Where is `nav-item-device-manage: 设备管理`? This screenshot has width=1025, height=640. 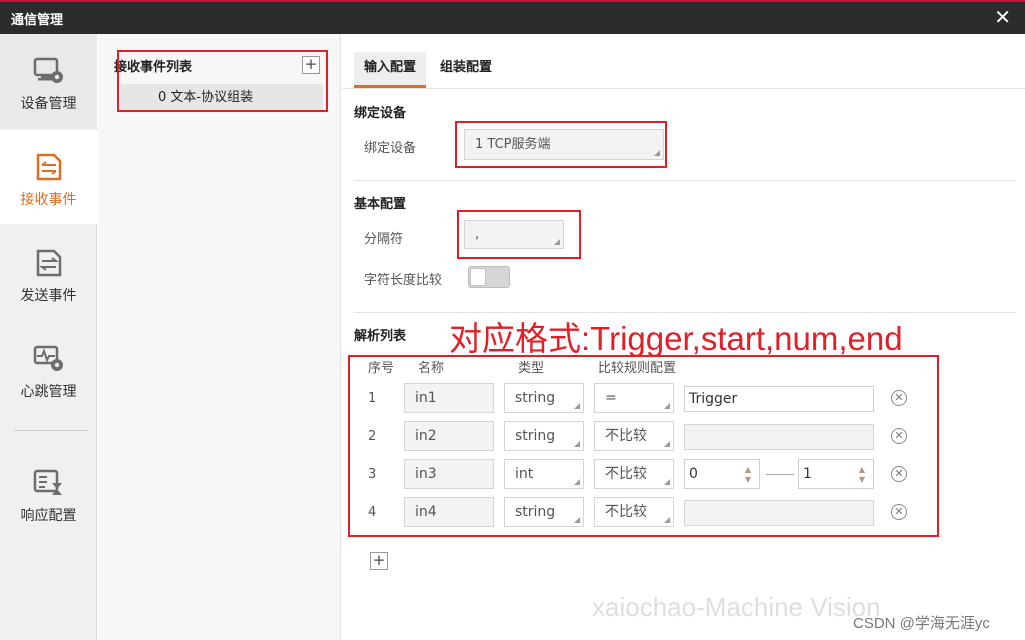
nav-item-device-manage: 设备管理 is located at coordinates (48, 81).